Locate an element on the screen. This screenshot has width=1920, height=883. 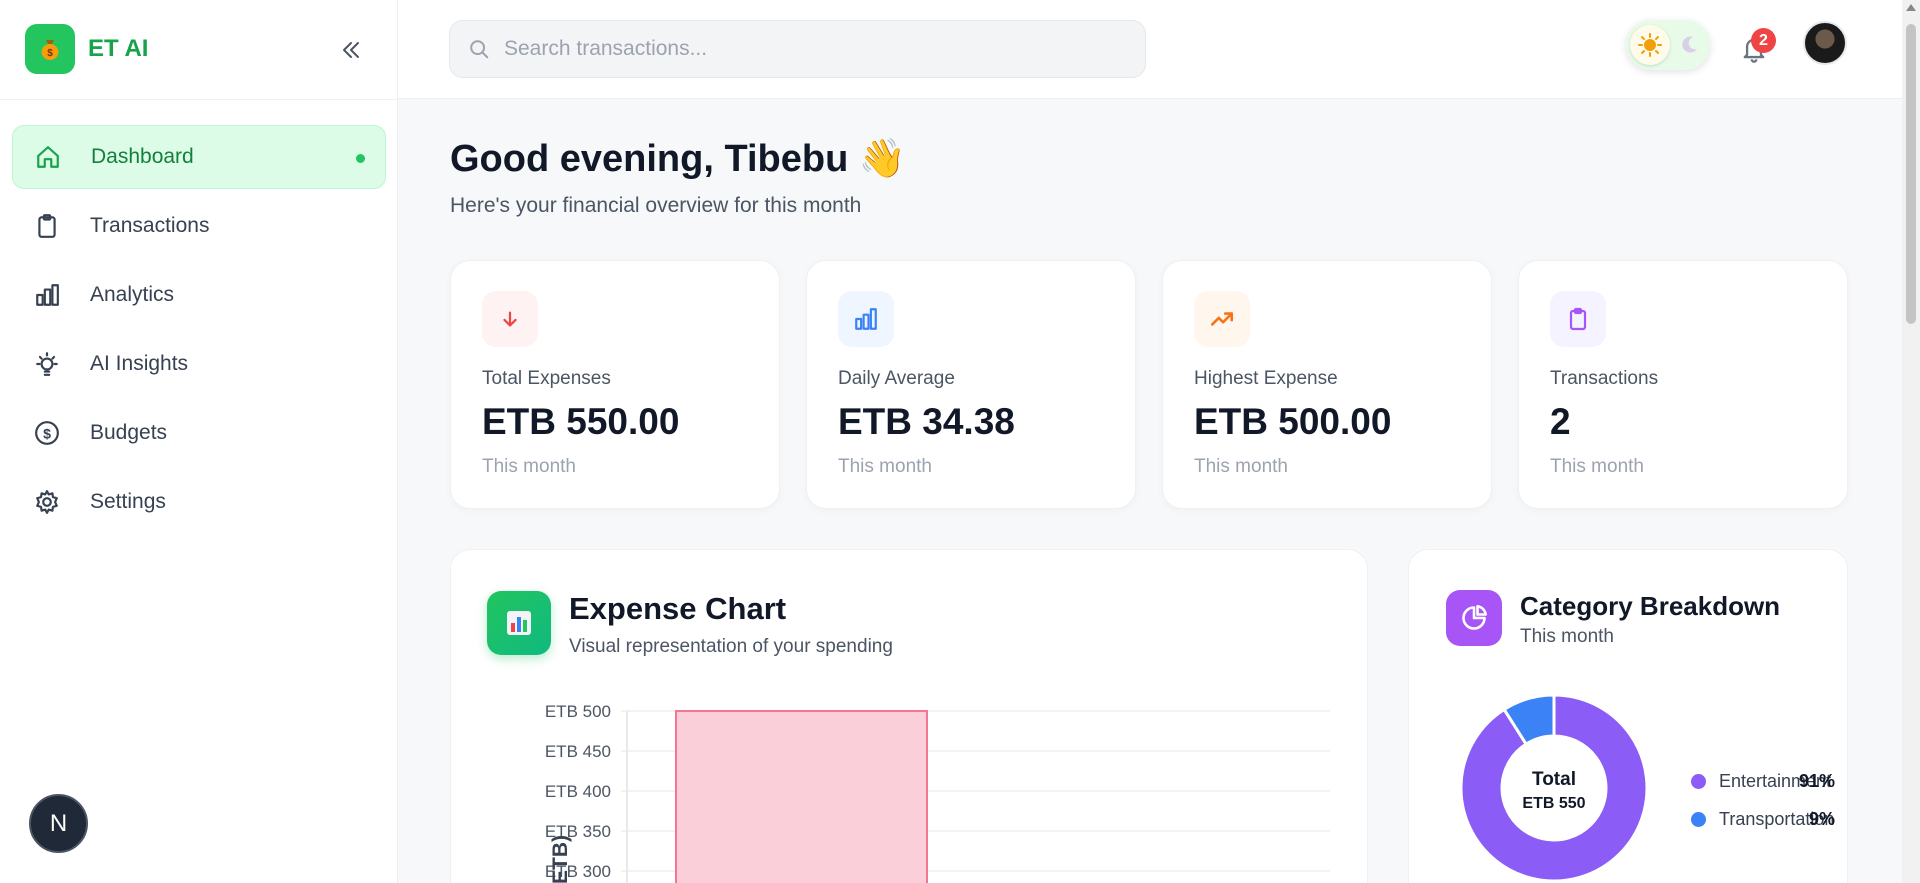
stat-value: 2 is located at coordinates (1560, 421).